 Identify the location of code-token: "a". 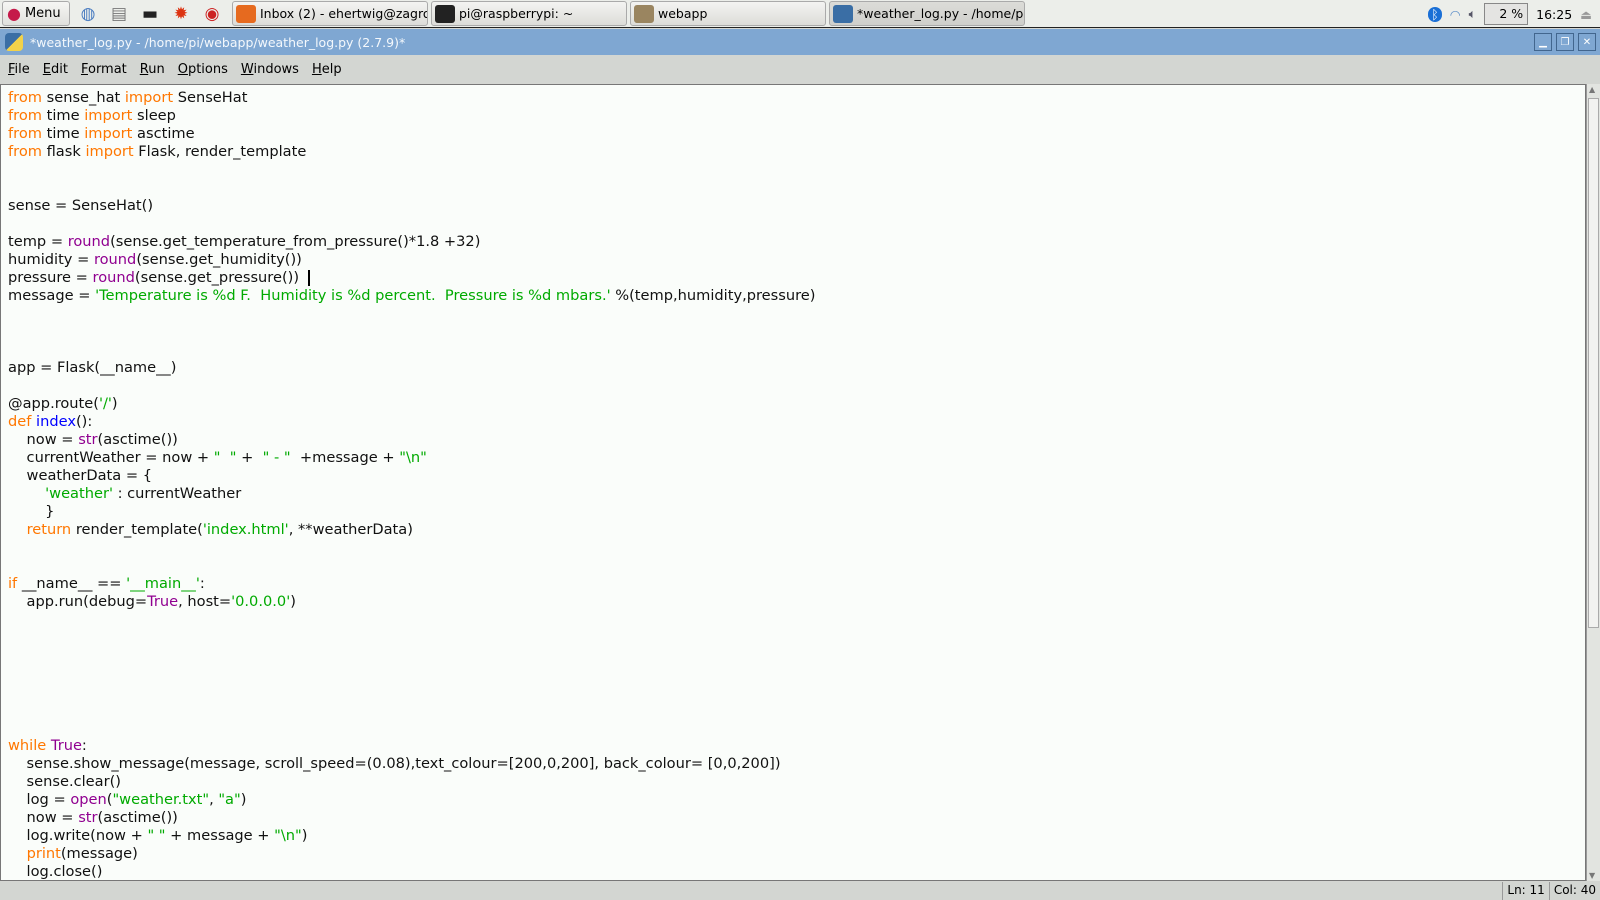
(229, 799).